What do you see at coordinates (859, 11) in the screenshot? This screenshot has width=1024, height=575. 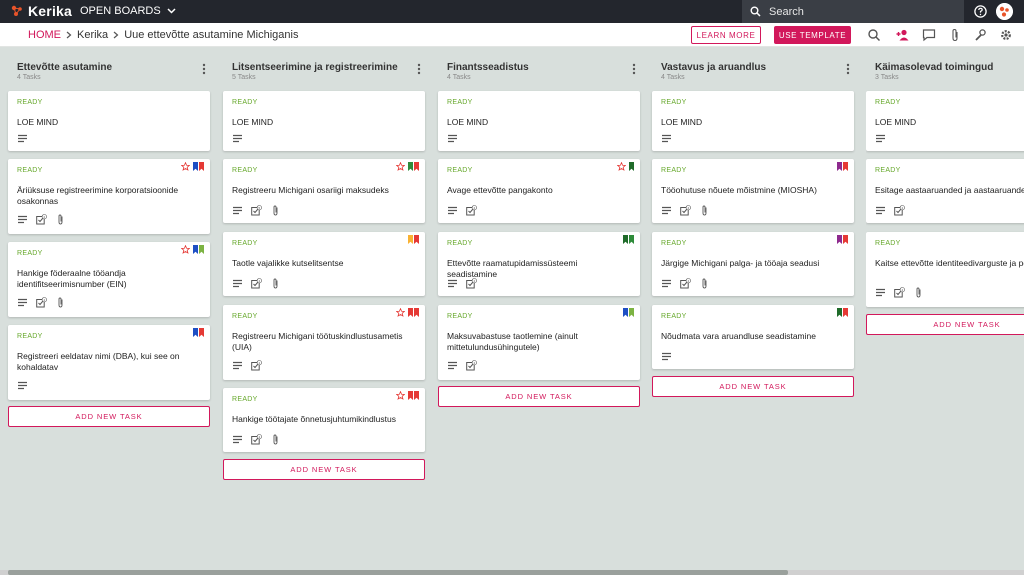 I see `search-input` at bounding box center [859, 11].